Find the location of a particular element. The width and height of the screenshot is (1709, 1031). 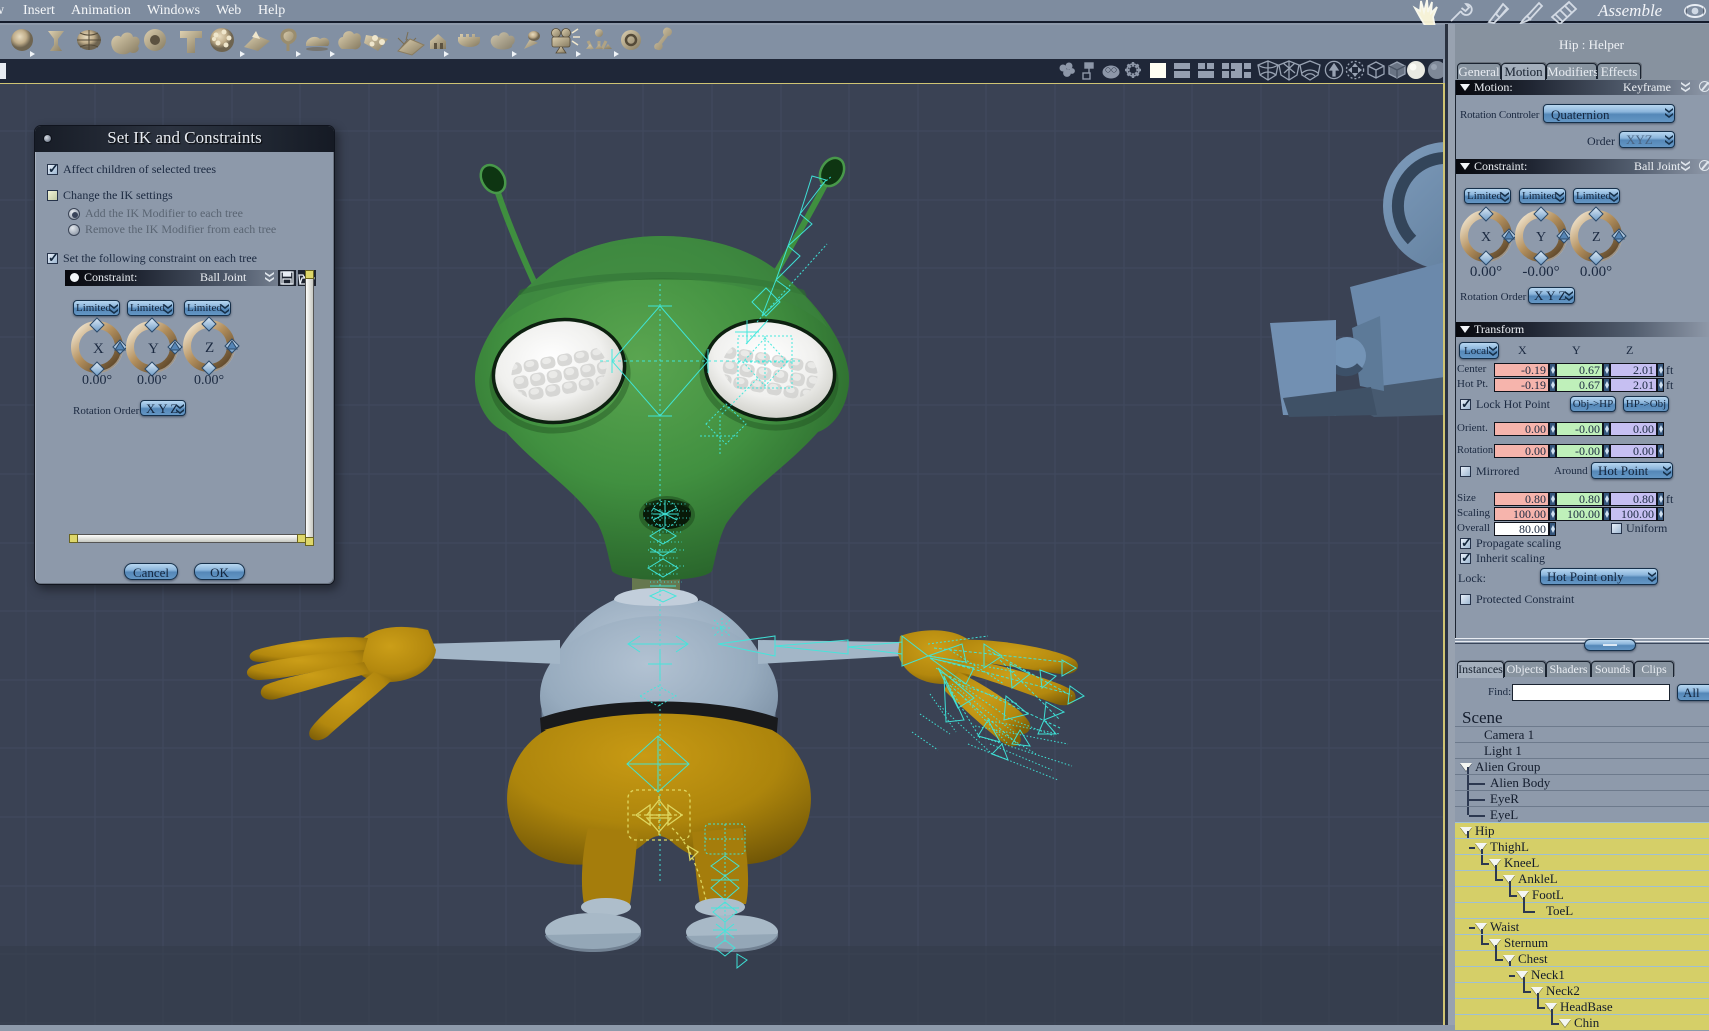

svg-text: -0.00° is located at coordinates (1540, 272).